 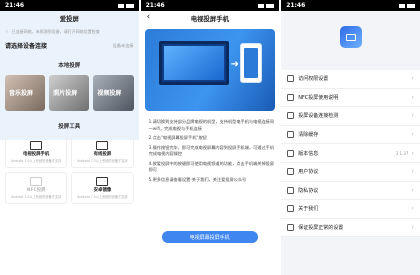 I want to click on nfc-cast-tool: NFC投屏 Android 7.0以上系统的设备才支持, so click(x=36, y=188).